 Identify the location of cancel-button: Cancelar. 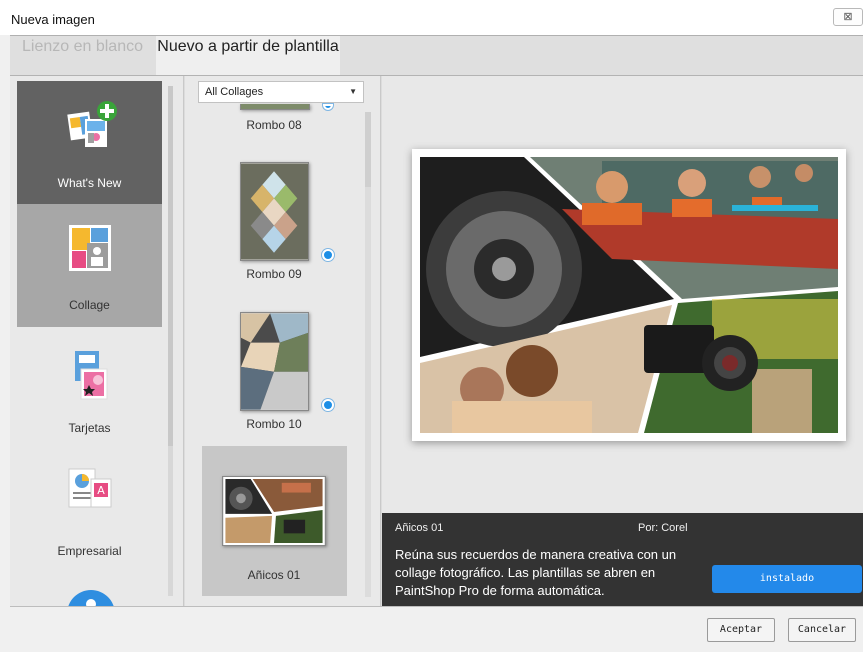
(822, 630).